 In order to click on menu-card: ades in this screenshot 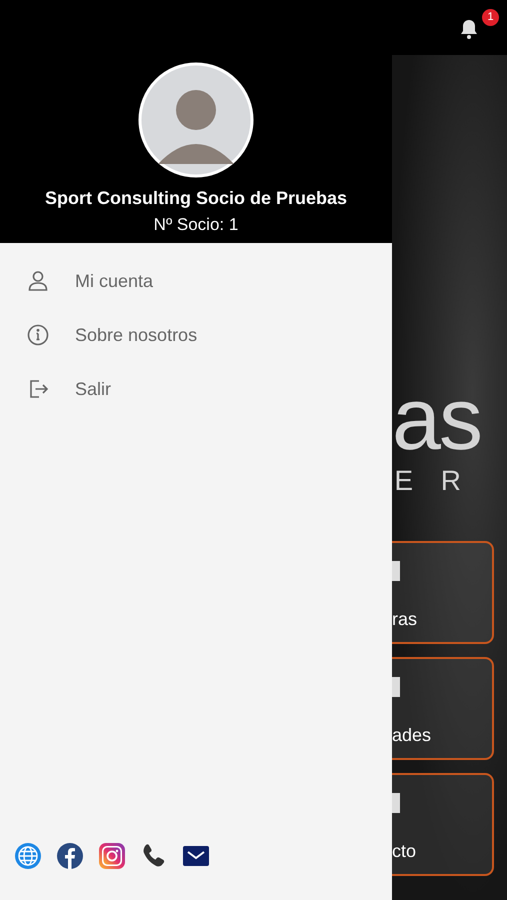, I will do `click(443, 708)`.